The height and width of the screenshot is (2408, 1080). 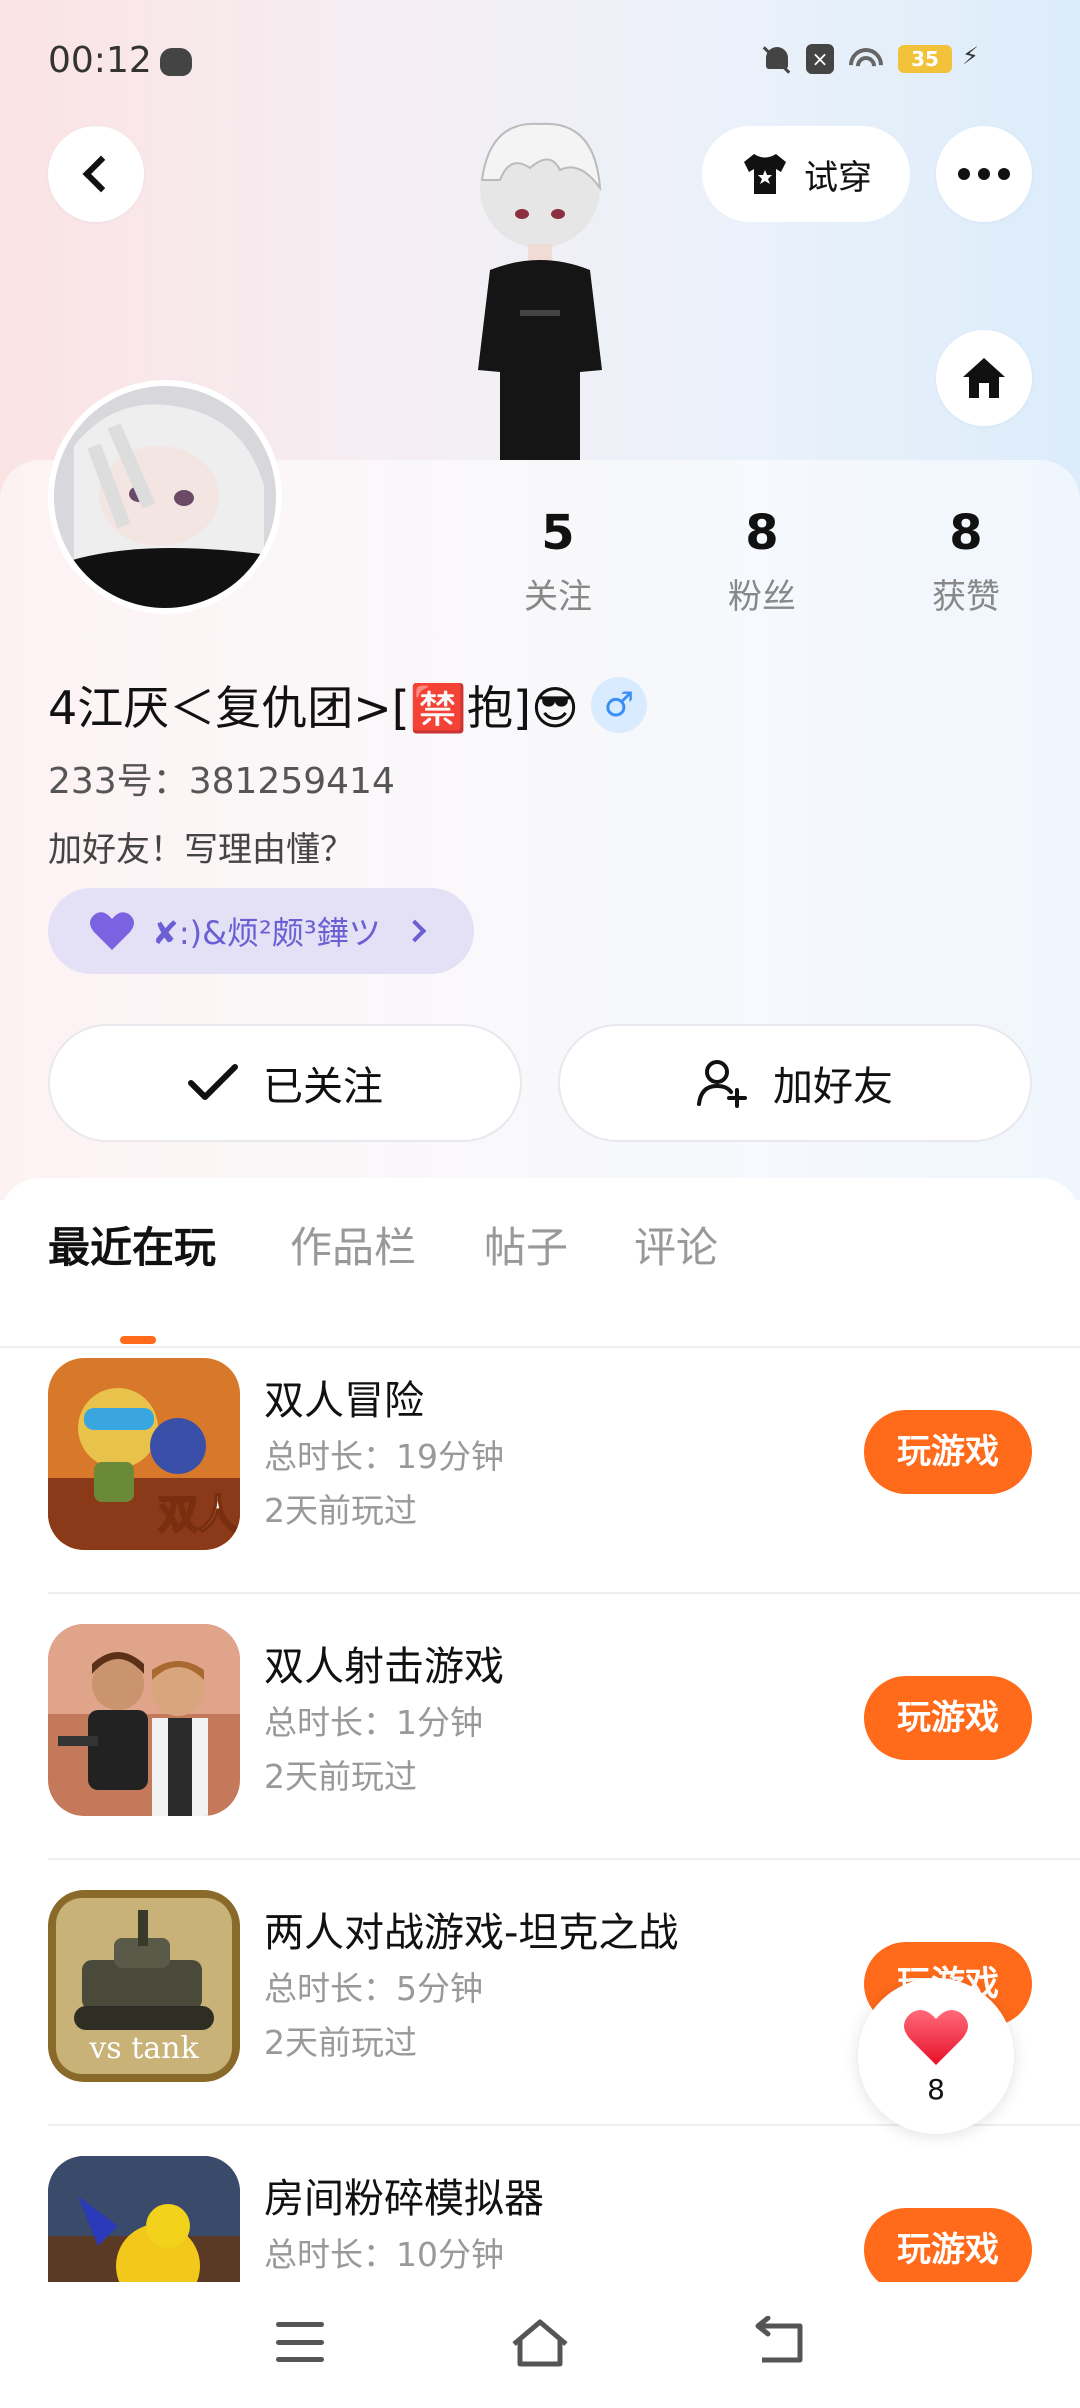 What do you see at coordinates (762, 597) in the screenshot?
I see `stat-label: 粉丝` at bounding box center [762, 597].